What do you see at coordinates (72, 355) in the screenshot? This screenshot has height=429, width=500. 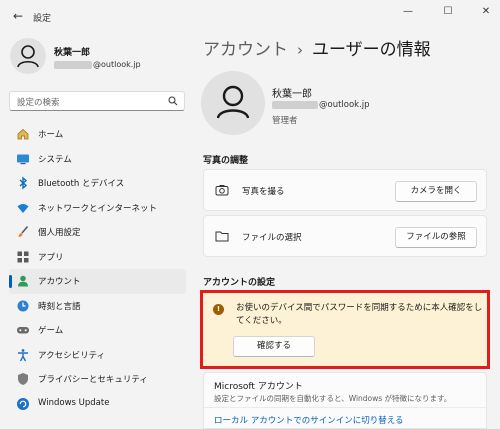 I see `sidebar-item-label: アクセシビリティ` at bounding box center [72, 355].